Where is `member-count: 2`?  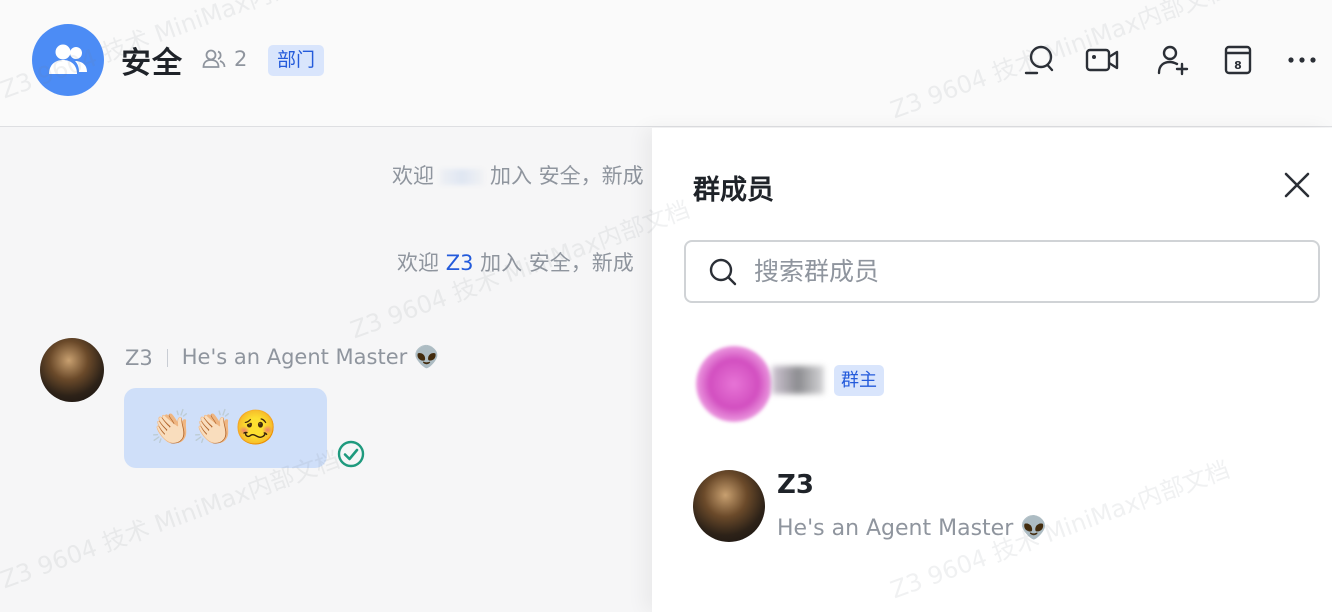
member-count: 2 is located at coordinates (224, 59).